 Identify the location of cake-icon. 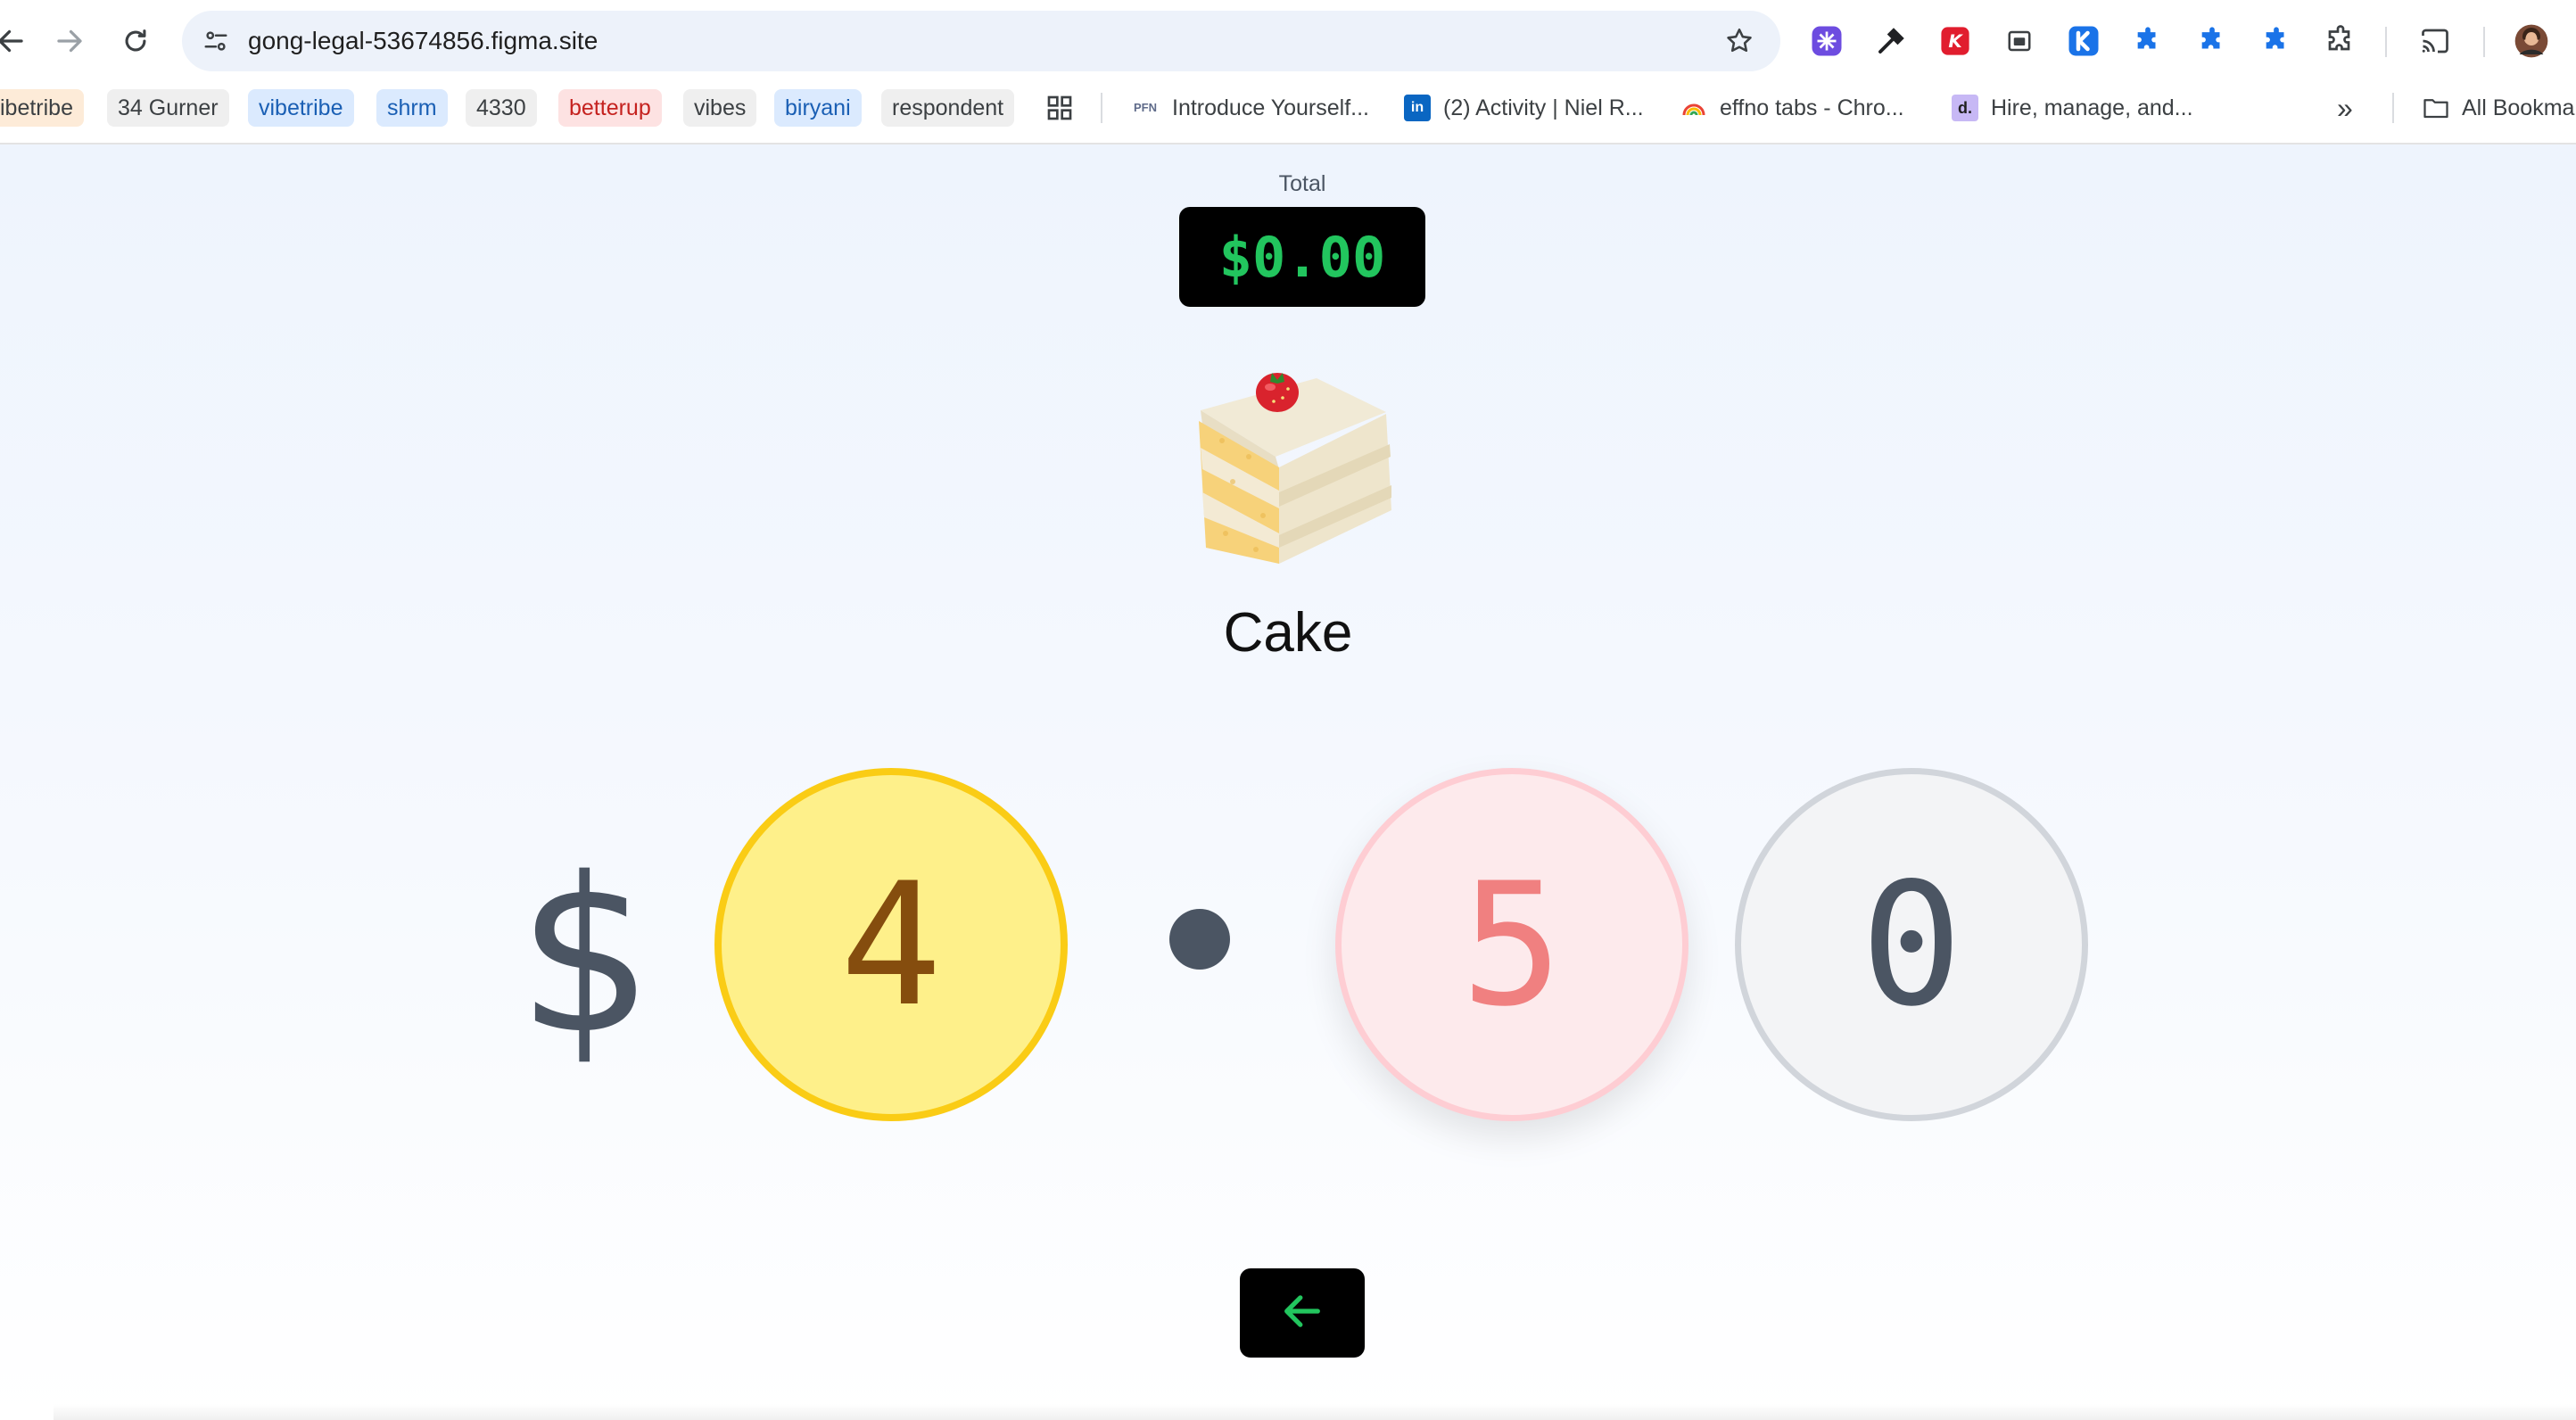
(1293, 466).